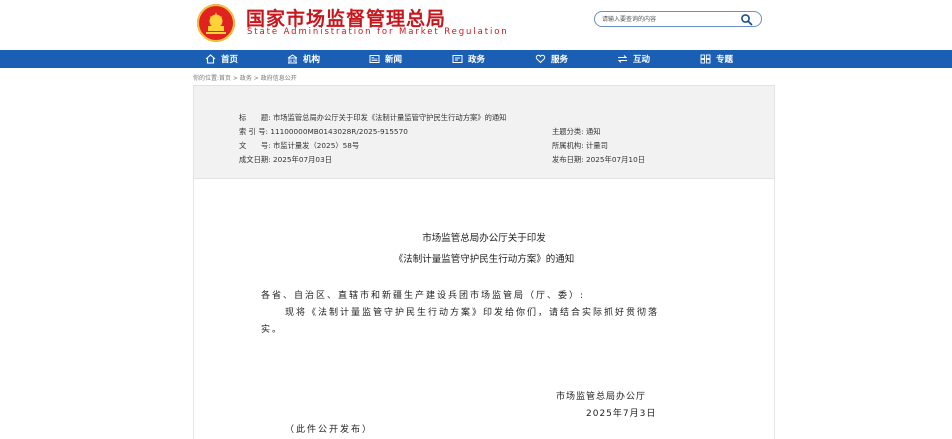 The width and height of the screenshot is (952, 439). I want to click on nav-interaction: 互动, so click(633, 59).